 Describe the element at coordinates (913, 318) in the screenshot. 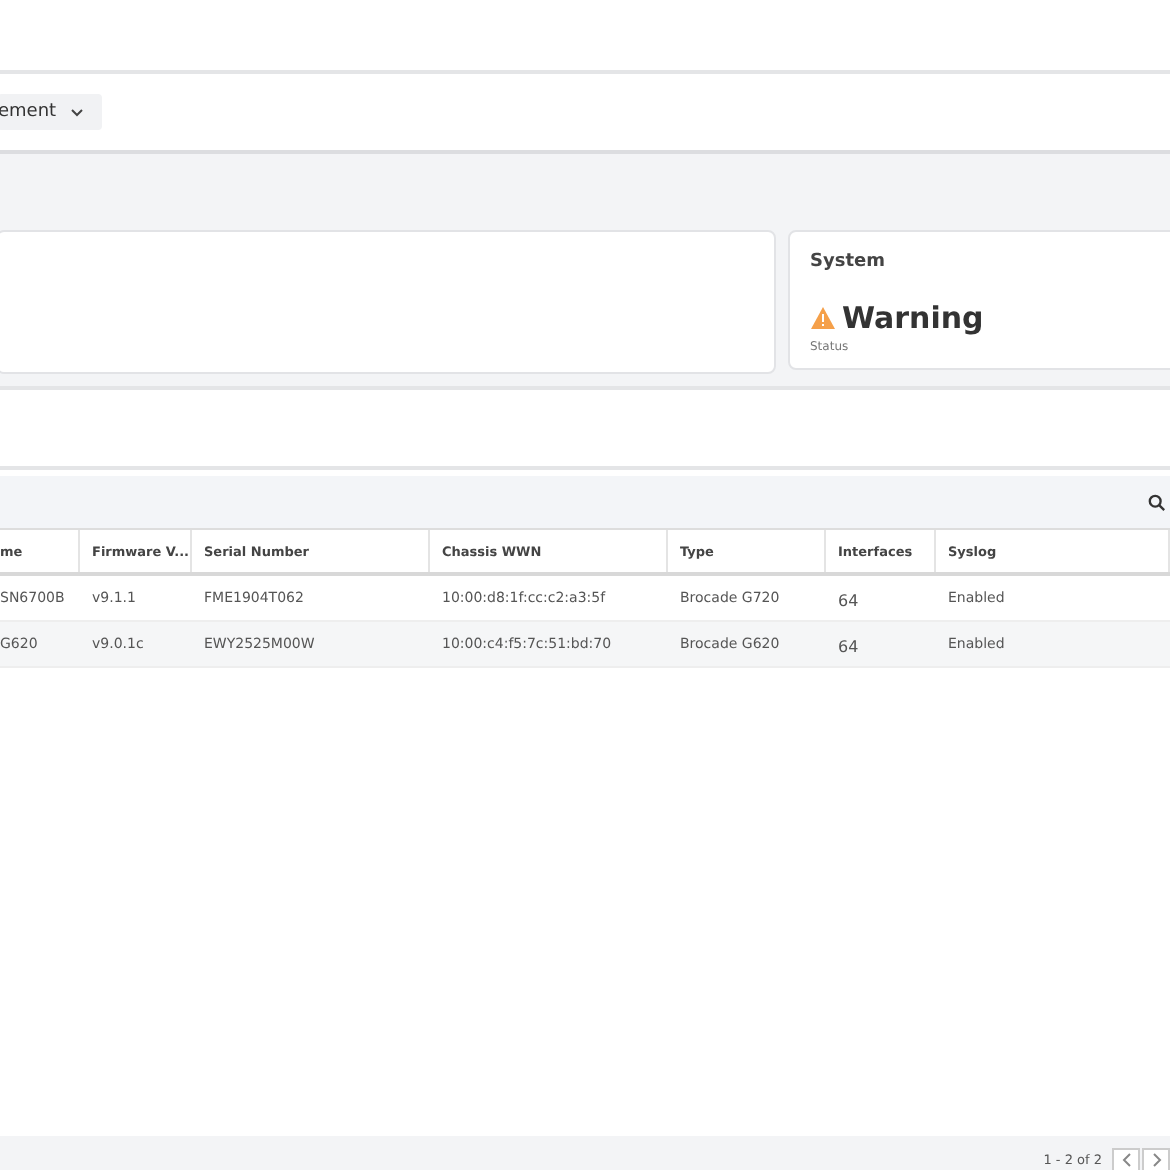

I see `status-value: Warning` at that location.